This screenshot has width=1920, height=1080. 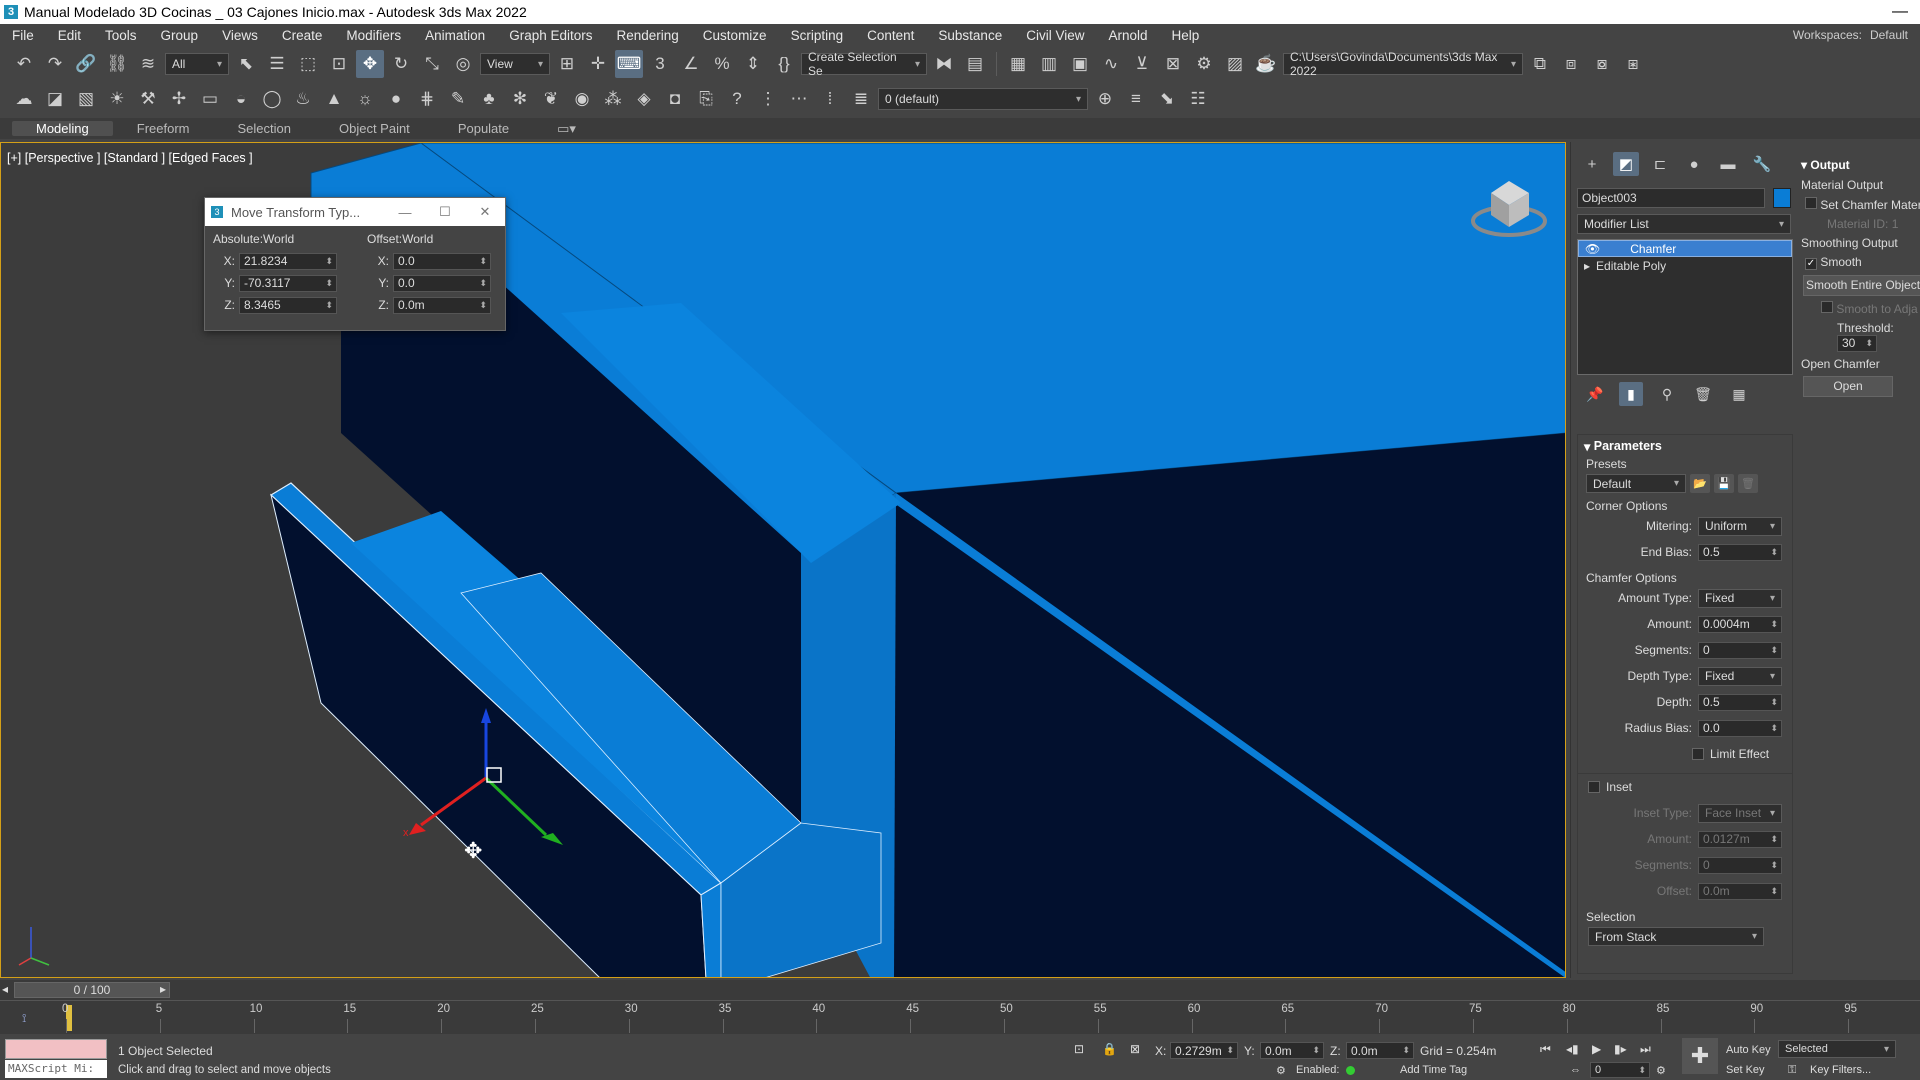 I want to click on tab-populate: Populate, so click(x=483, y=128).